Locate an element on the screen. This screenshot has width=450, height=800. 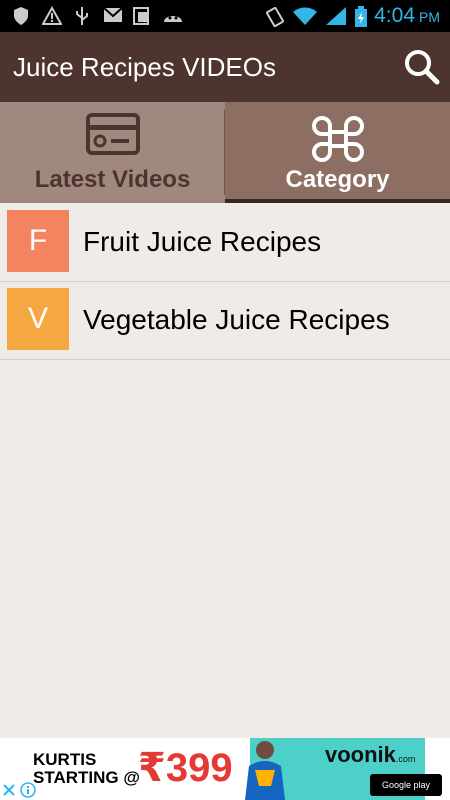
ad-brand: voonik.com is located at coordinates (370, 755).